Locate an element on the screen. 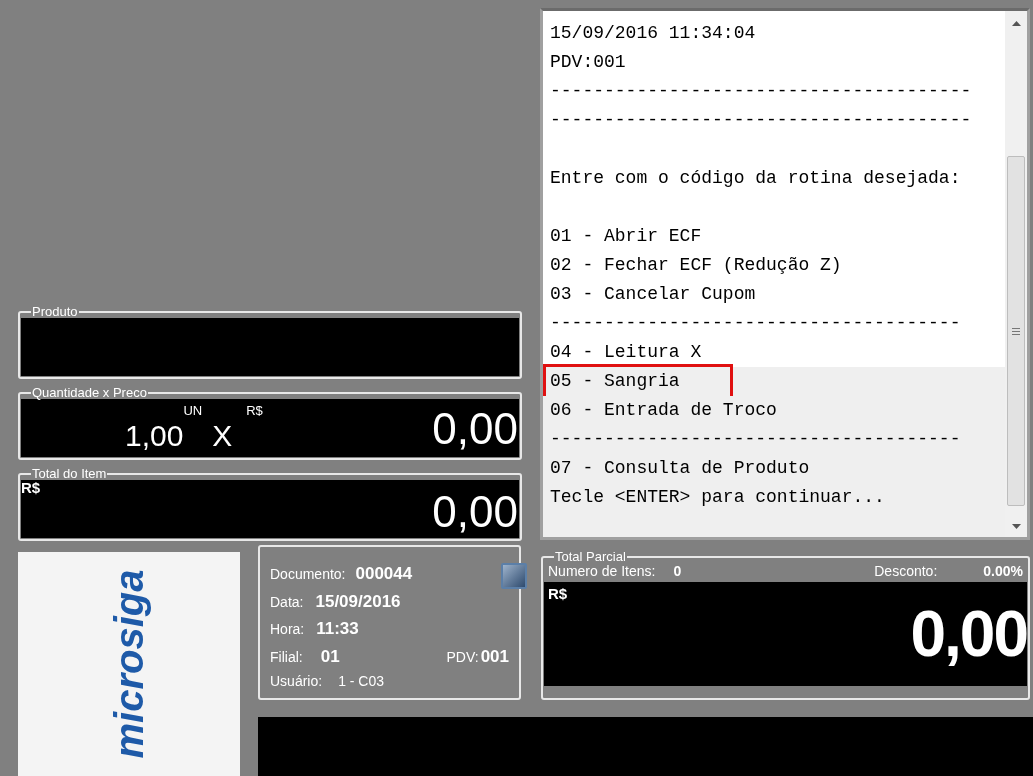  field-label: Usuário: is located at coordinates (296, 681).